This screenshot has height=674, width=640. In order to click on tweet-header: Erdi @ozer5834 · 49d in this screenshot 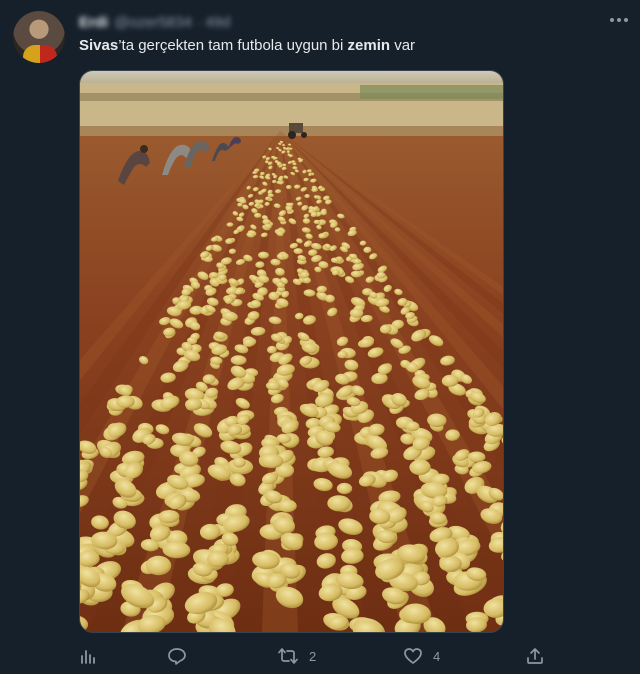, I will do `click(154, 22)`.